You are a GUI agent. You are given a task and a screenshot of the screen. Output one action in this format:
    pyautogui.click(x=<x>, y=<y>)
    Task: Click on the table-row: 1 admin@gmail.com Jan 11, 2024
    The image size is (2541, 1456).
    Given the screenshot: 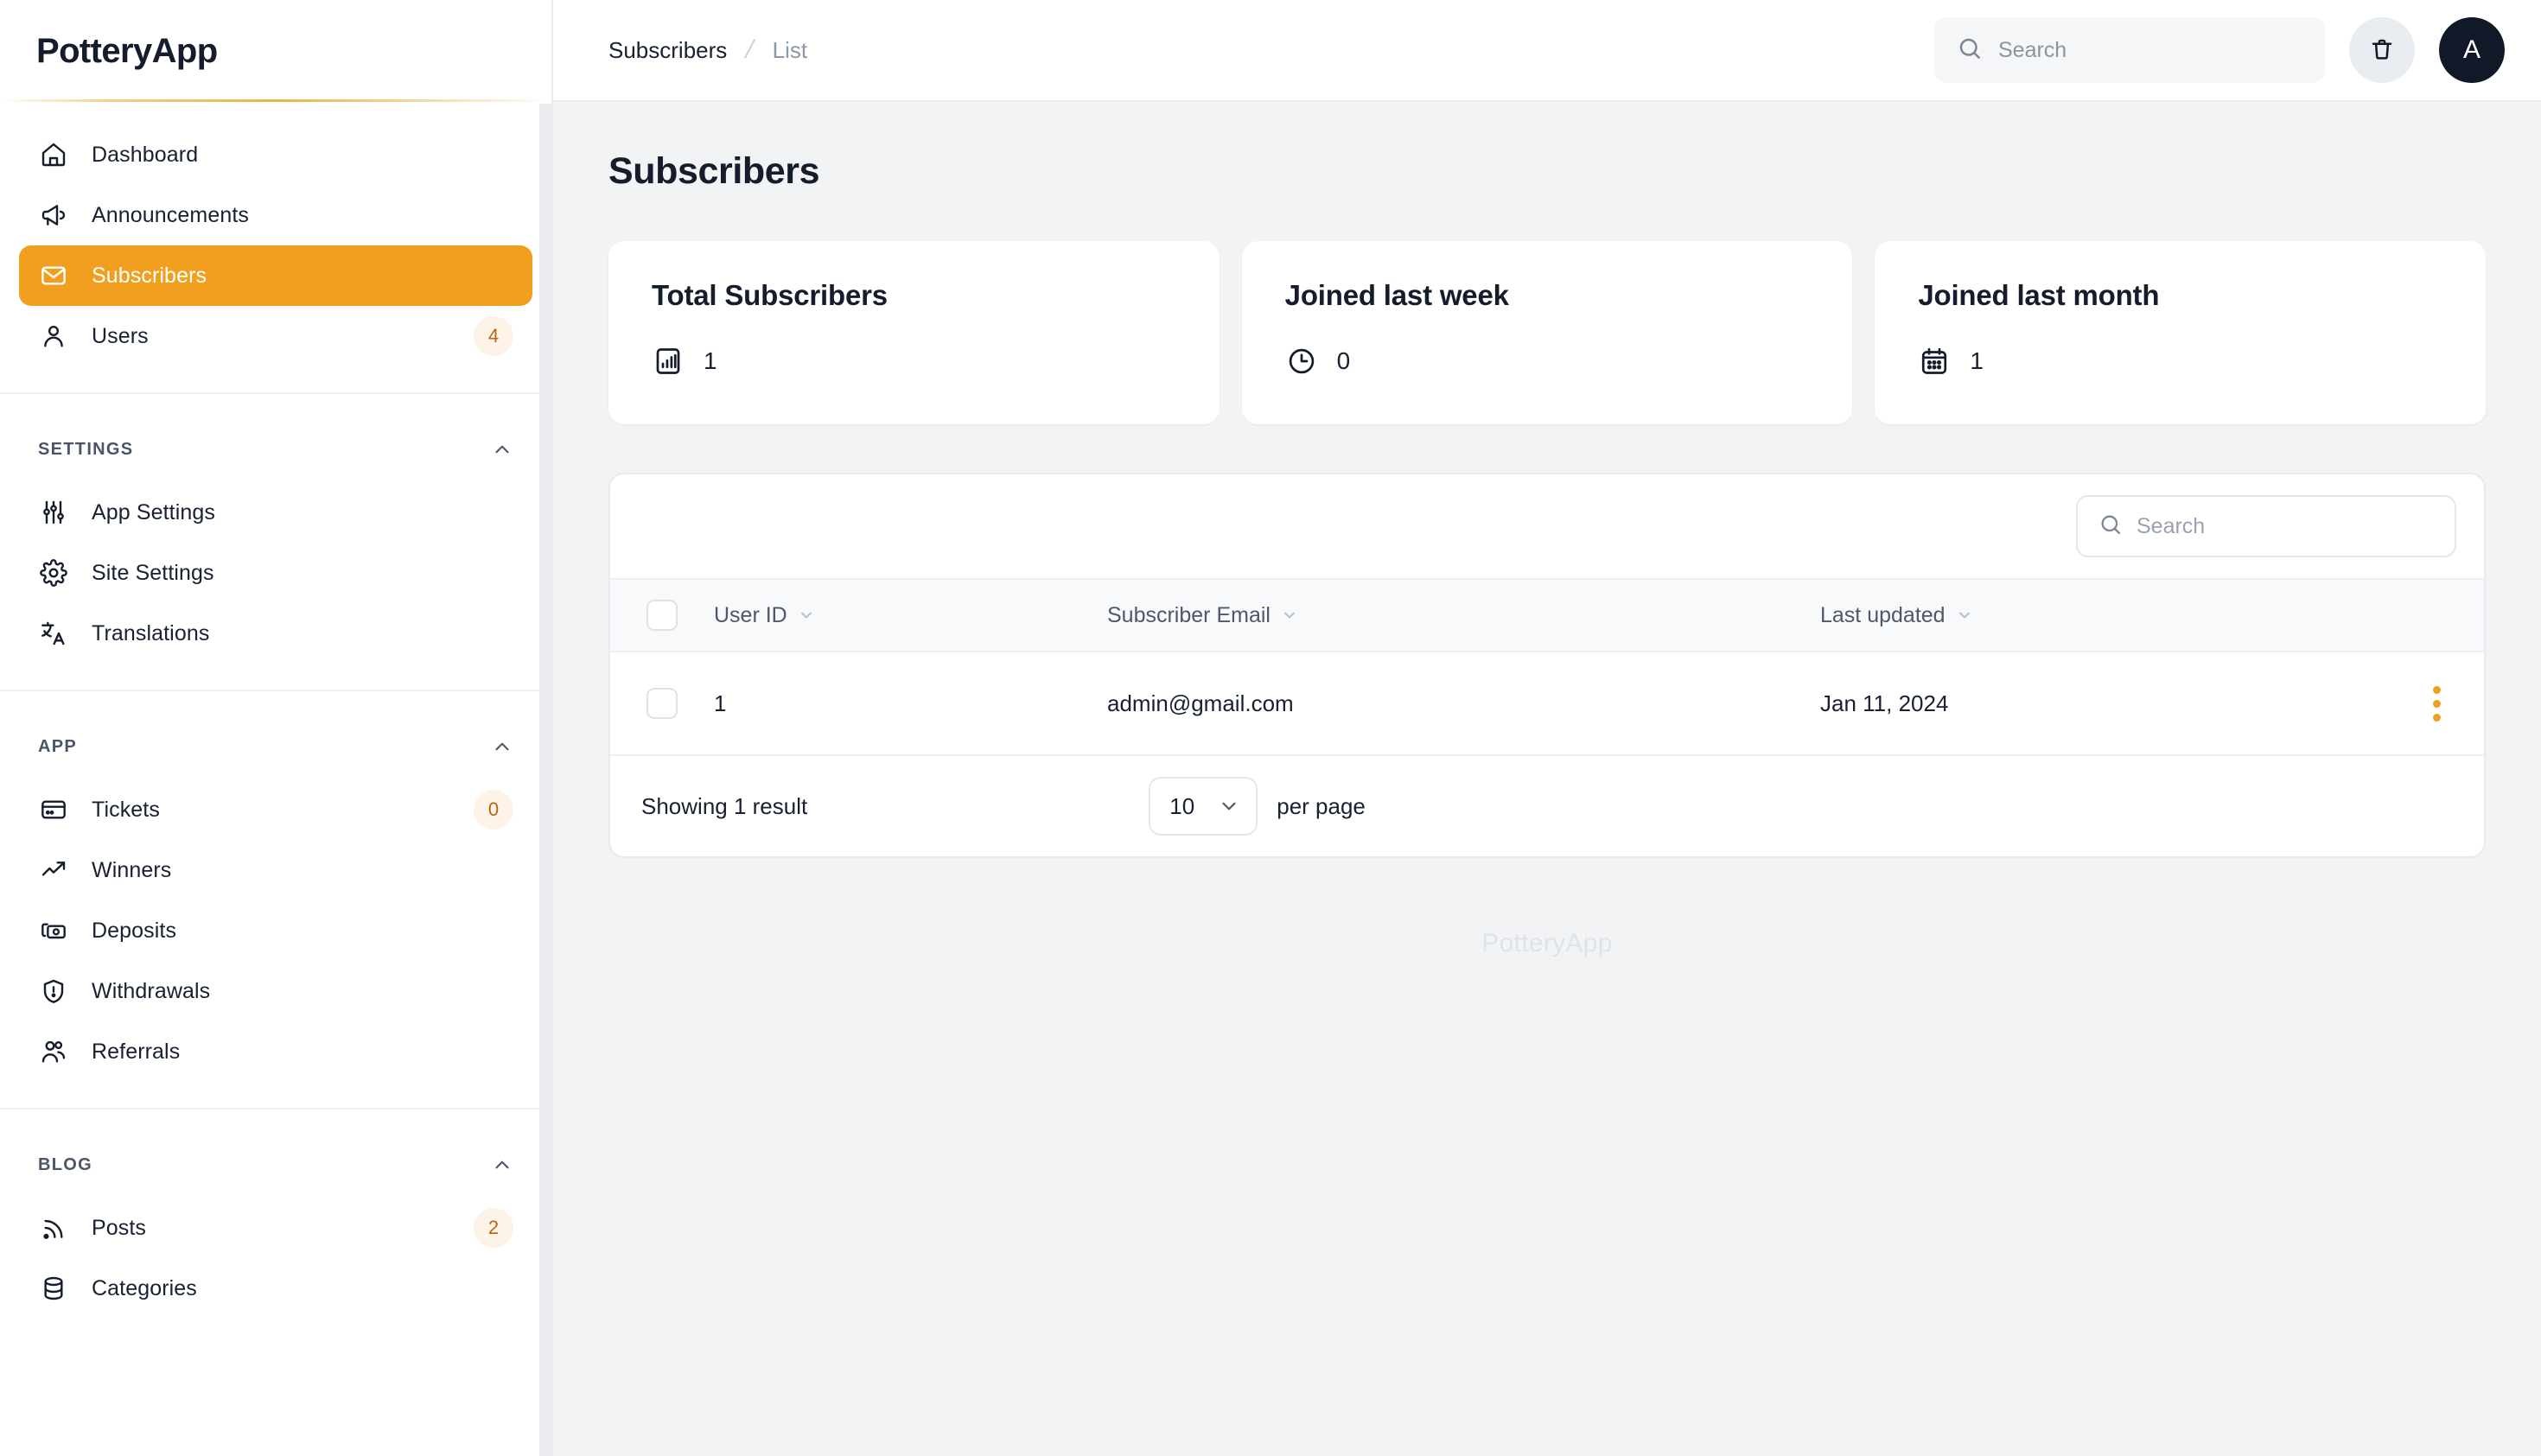 What is the action you would take?
    pyautogui.click(x=1547, y=703)
    